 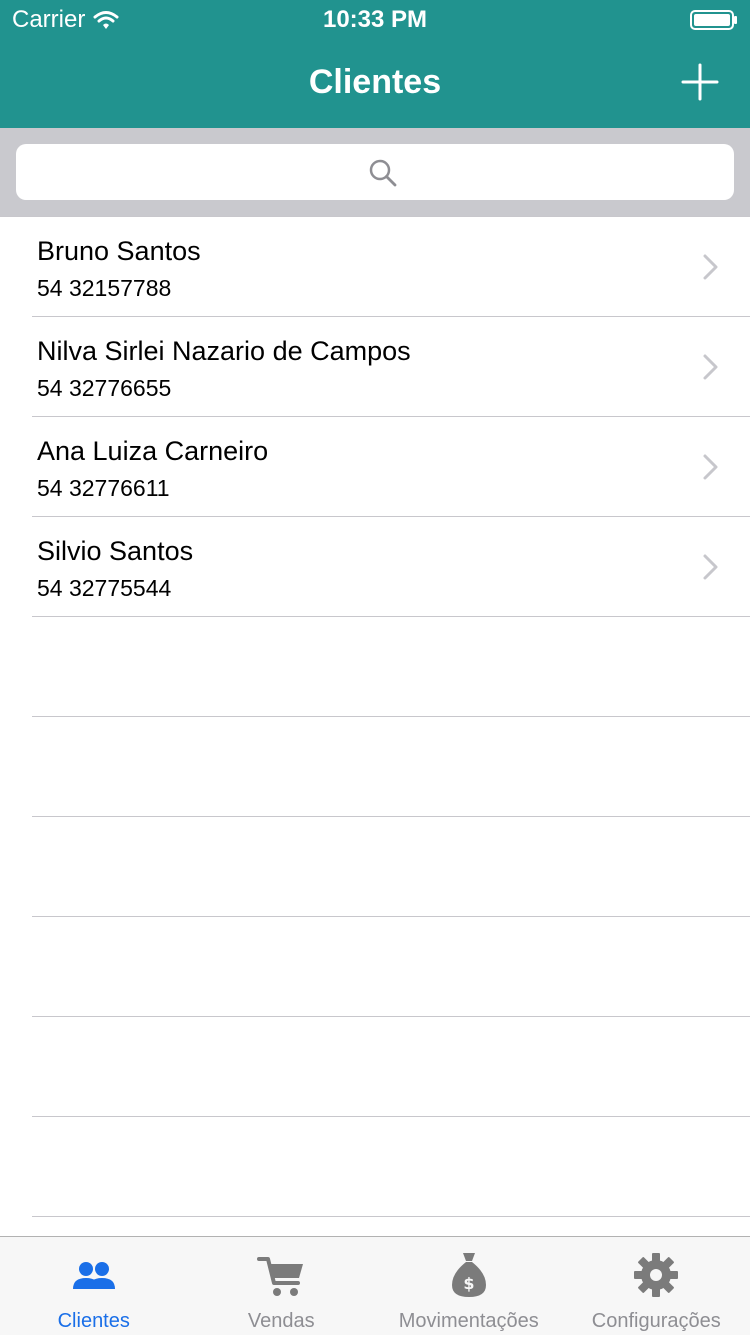 I want to click on client-phone: 54 32776655, so click(x=104, y=388).